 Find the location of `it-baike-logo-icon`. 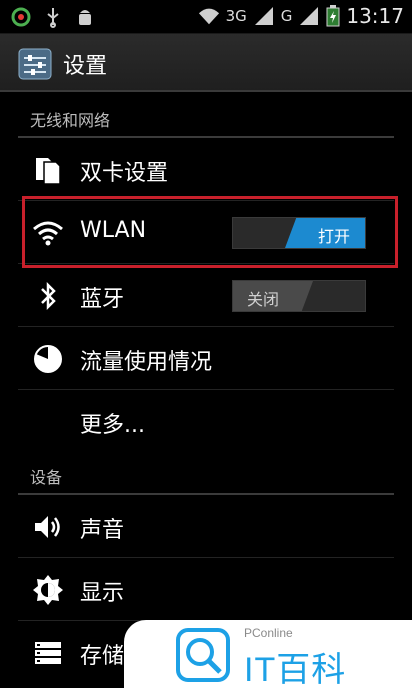

it-baike-logo-icon is located at coordinates (203, 655).